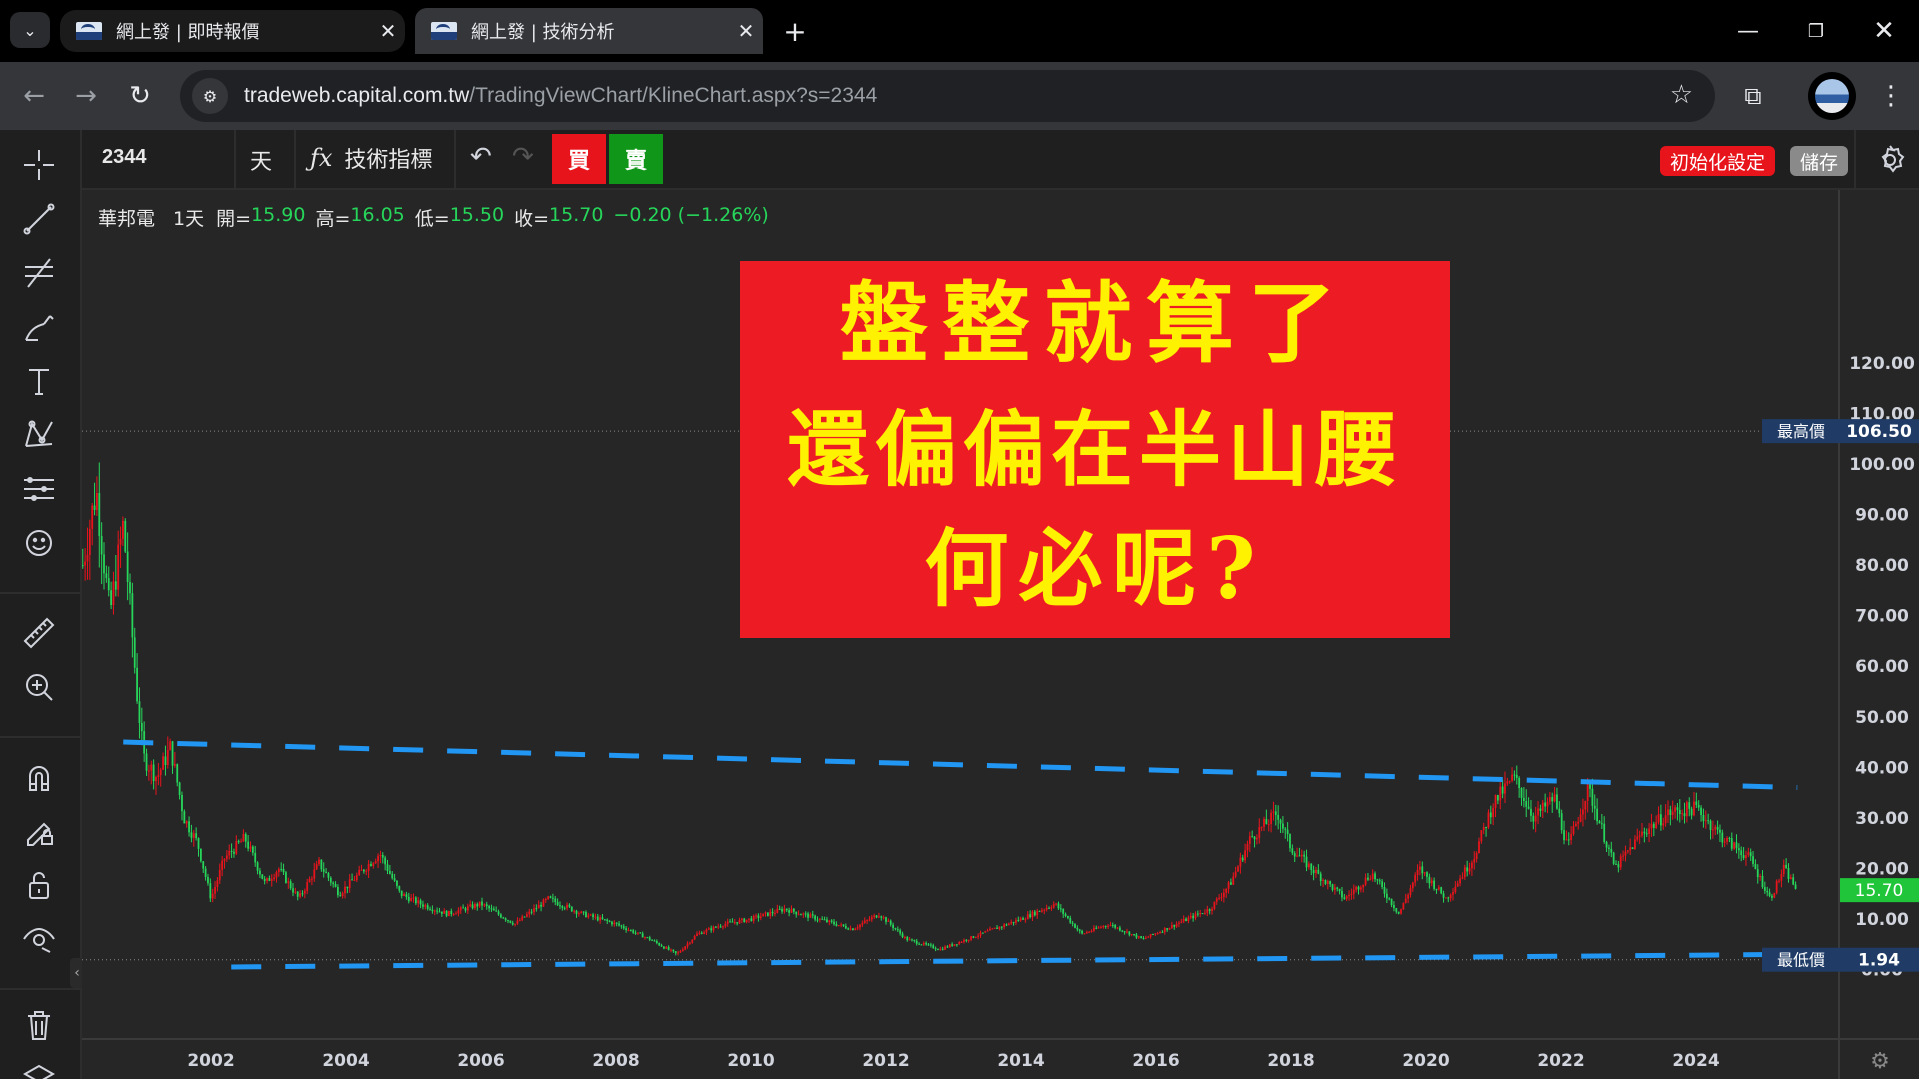 This screenshot has width=1919, height=1079. What do you see at coordinates (579, 159) in the screenshot?
I see `buy-button: 買` at bounding box center [579, 159].